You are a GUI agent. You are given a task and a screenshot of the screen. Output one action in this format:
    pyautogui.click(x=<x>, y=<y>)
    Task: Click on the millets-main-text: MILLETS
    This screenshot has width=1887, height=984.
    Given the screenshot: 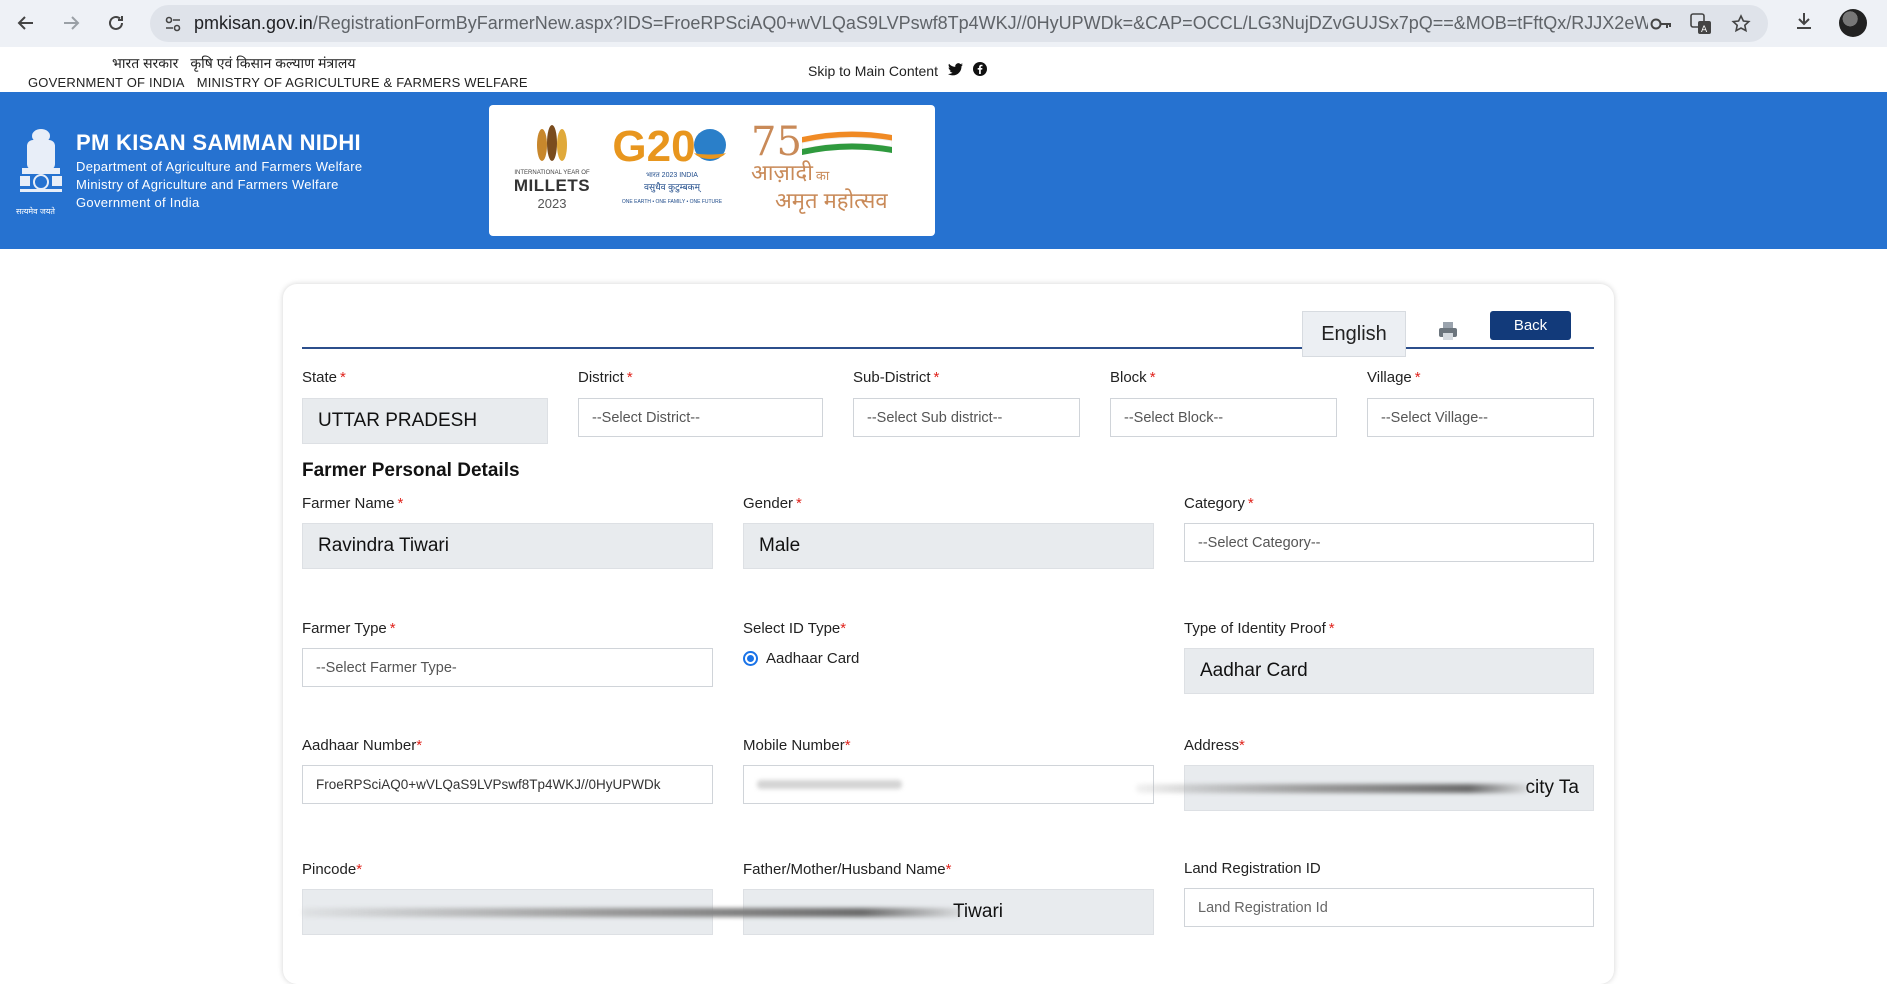 What is the action you would take?
    pyautogui.click(x=552, y=185)
    